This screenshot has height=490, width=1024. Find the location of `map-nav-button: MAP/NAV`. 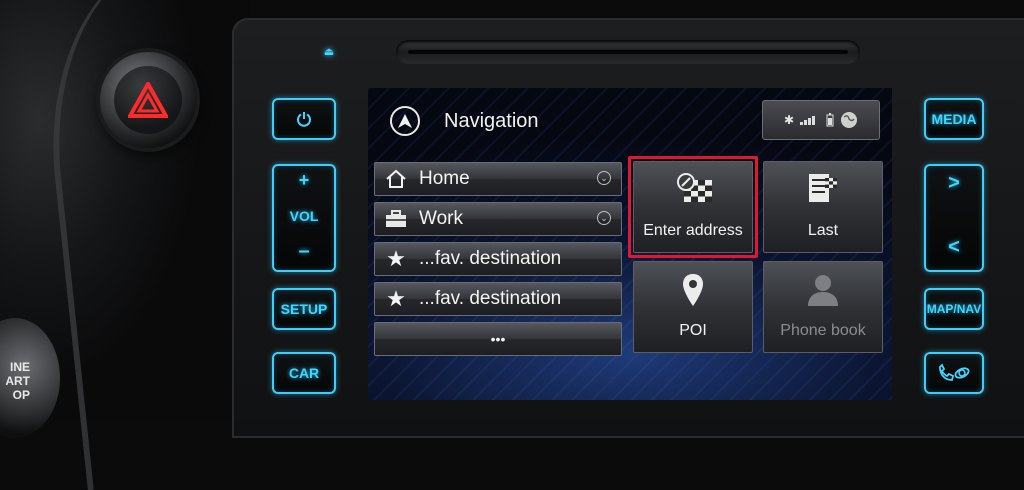

map-nav-button: MAP/NAV is located at coordinates (954, 309).